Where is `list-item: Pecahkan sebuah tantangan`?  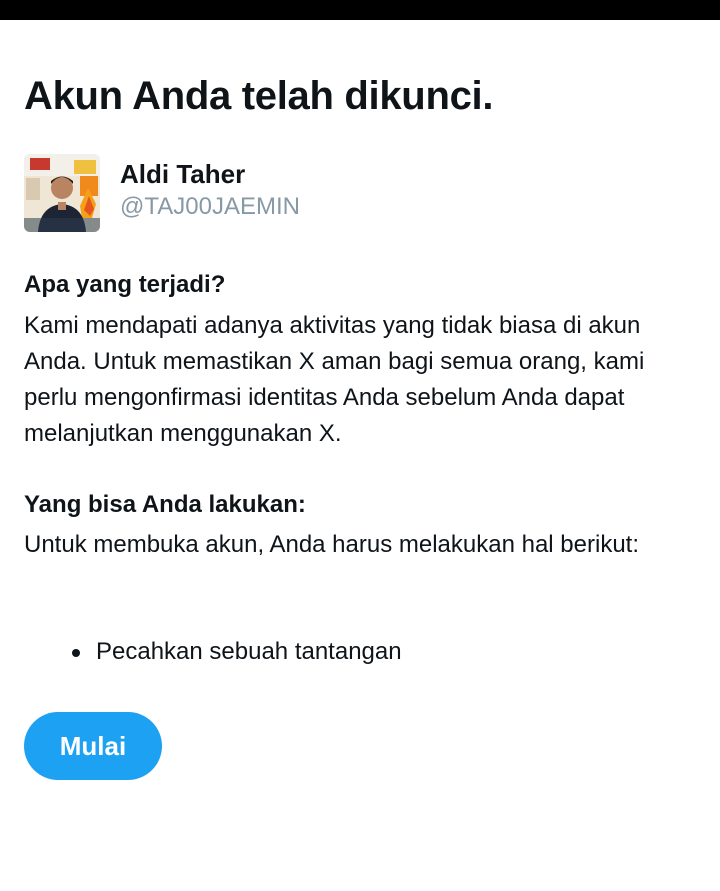 list-item: Pecahkan sebuah tantangan is located at coordinates (237, 652).